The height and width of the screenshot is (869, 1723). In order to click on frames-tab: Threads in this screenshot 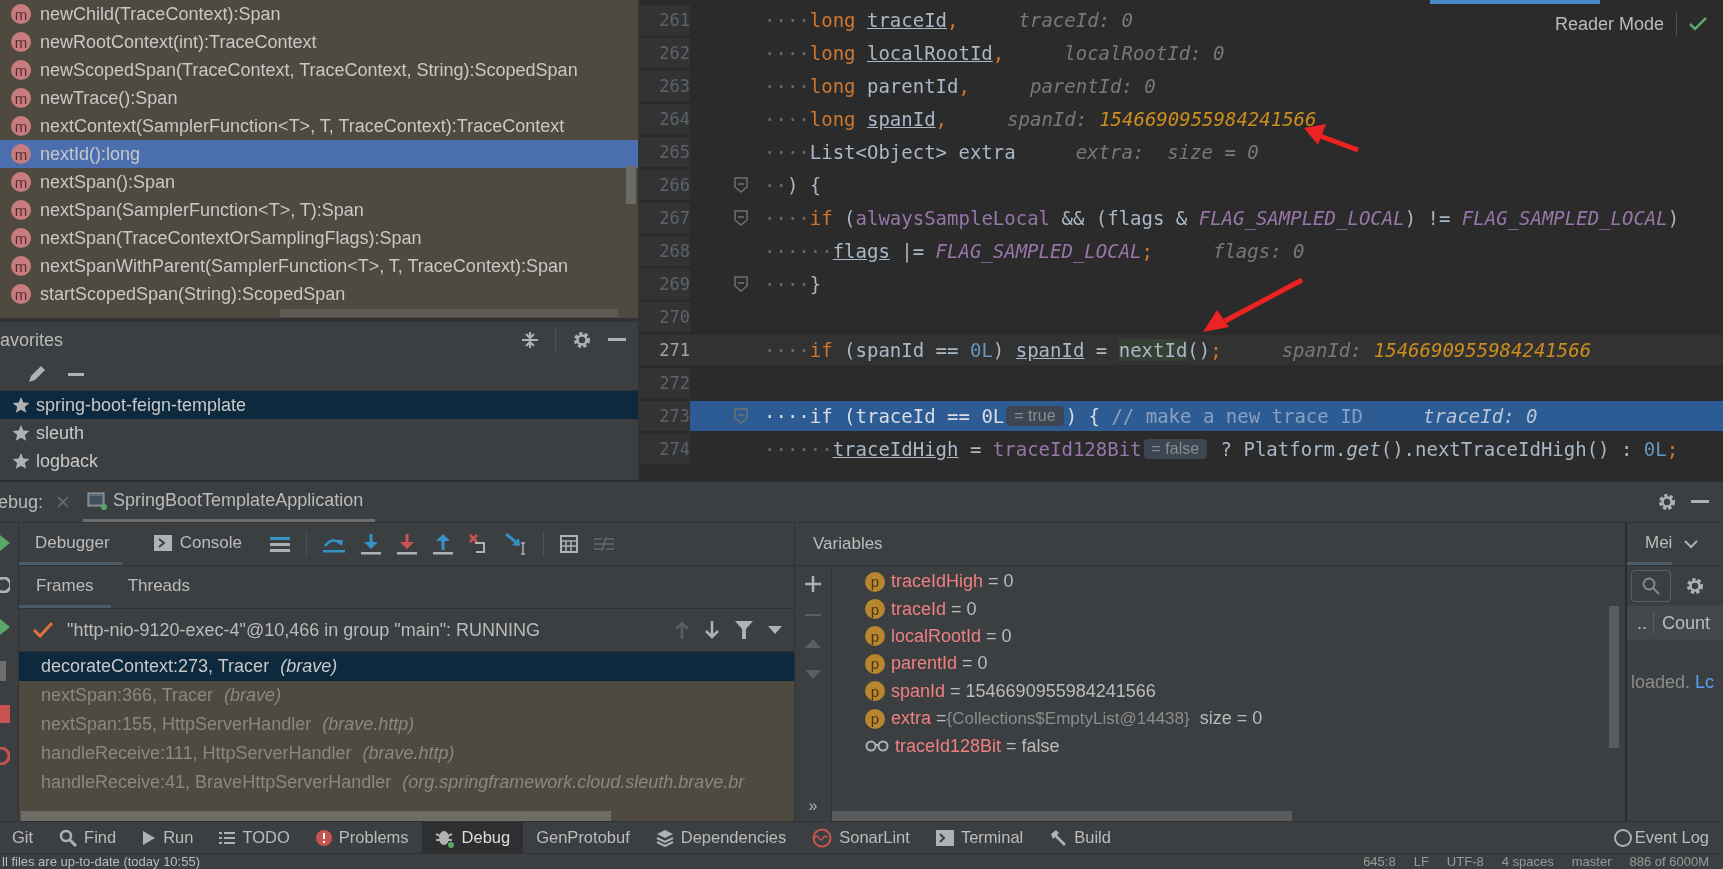, I will do `click(158, 587)`.